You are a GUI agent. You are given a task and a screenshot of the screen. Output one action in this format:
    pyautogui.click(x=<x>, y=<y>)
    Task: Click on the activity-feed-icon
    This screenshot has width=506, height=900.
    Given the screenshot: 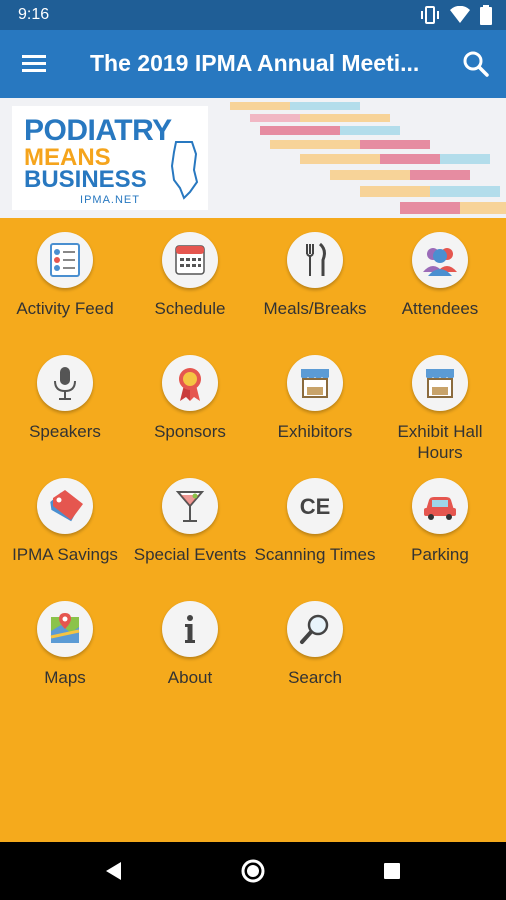 What is the action you would take?
    pyautogui.click(x=65, y=260)
    